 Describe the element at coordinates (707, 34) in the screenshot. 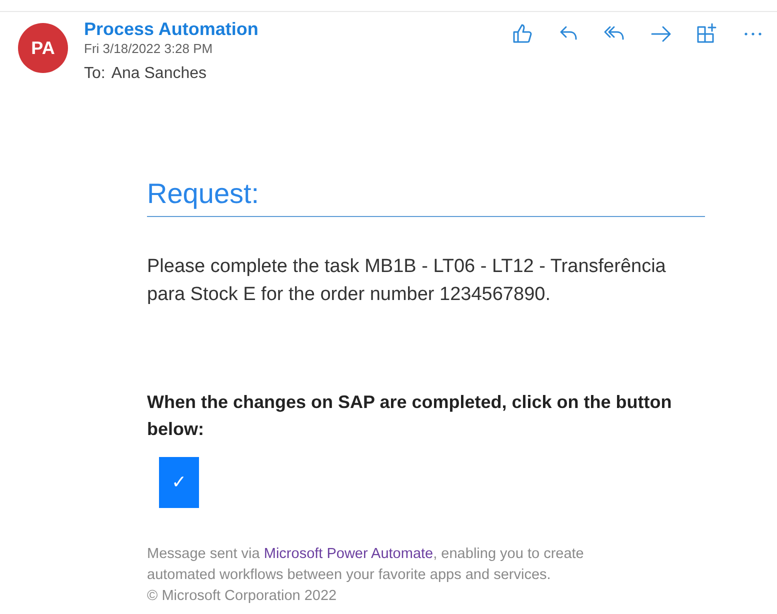

I see `apps-add-icon` at that location.